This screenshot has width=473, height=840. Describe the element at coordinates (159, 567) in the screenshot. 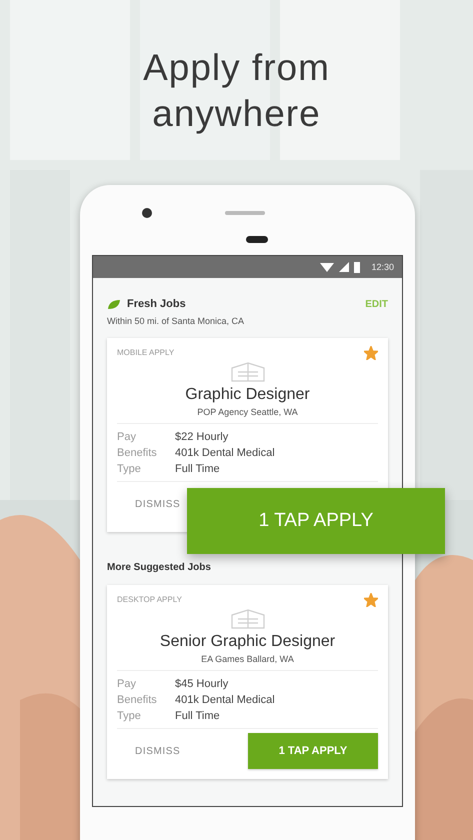

I see `section-title: More Suggested Jobs` at that location.